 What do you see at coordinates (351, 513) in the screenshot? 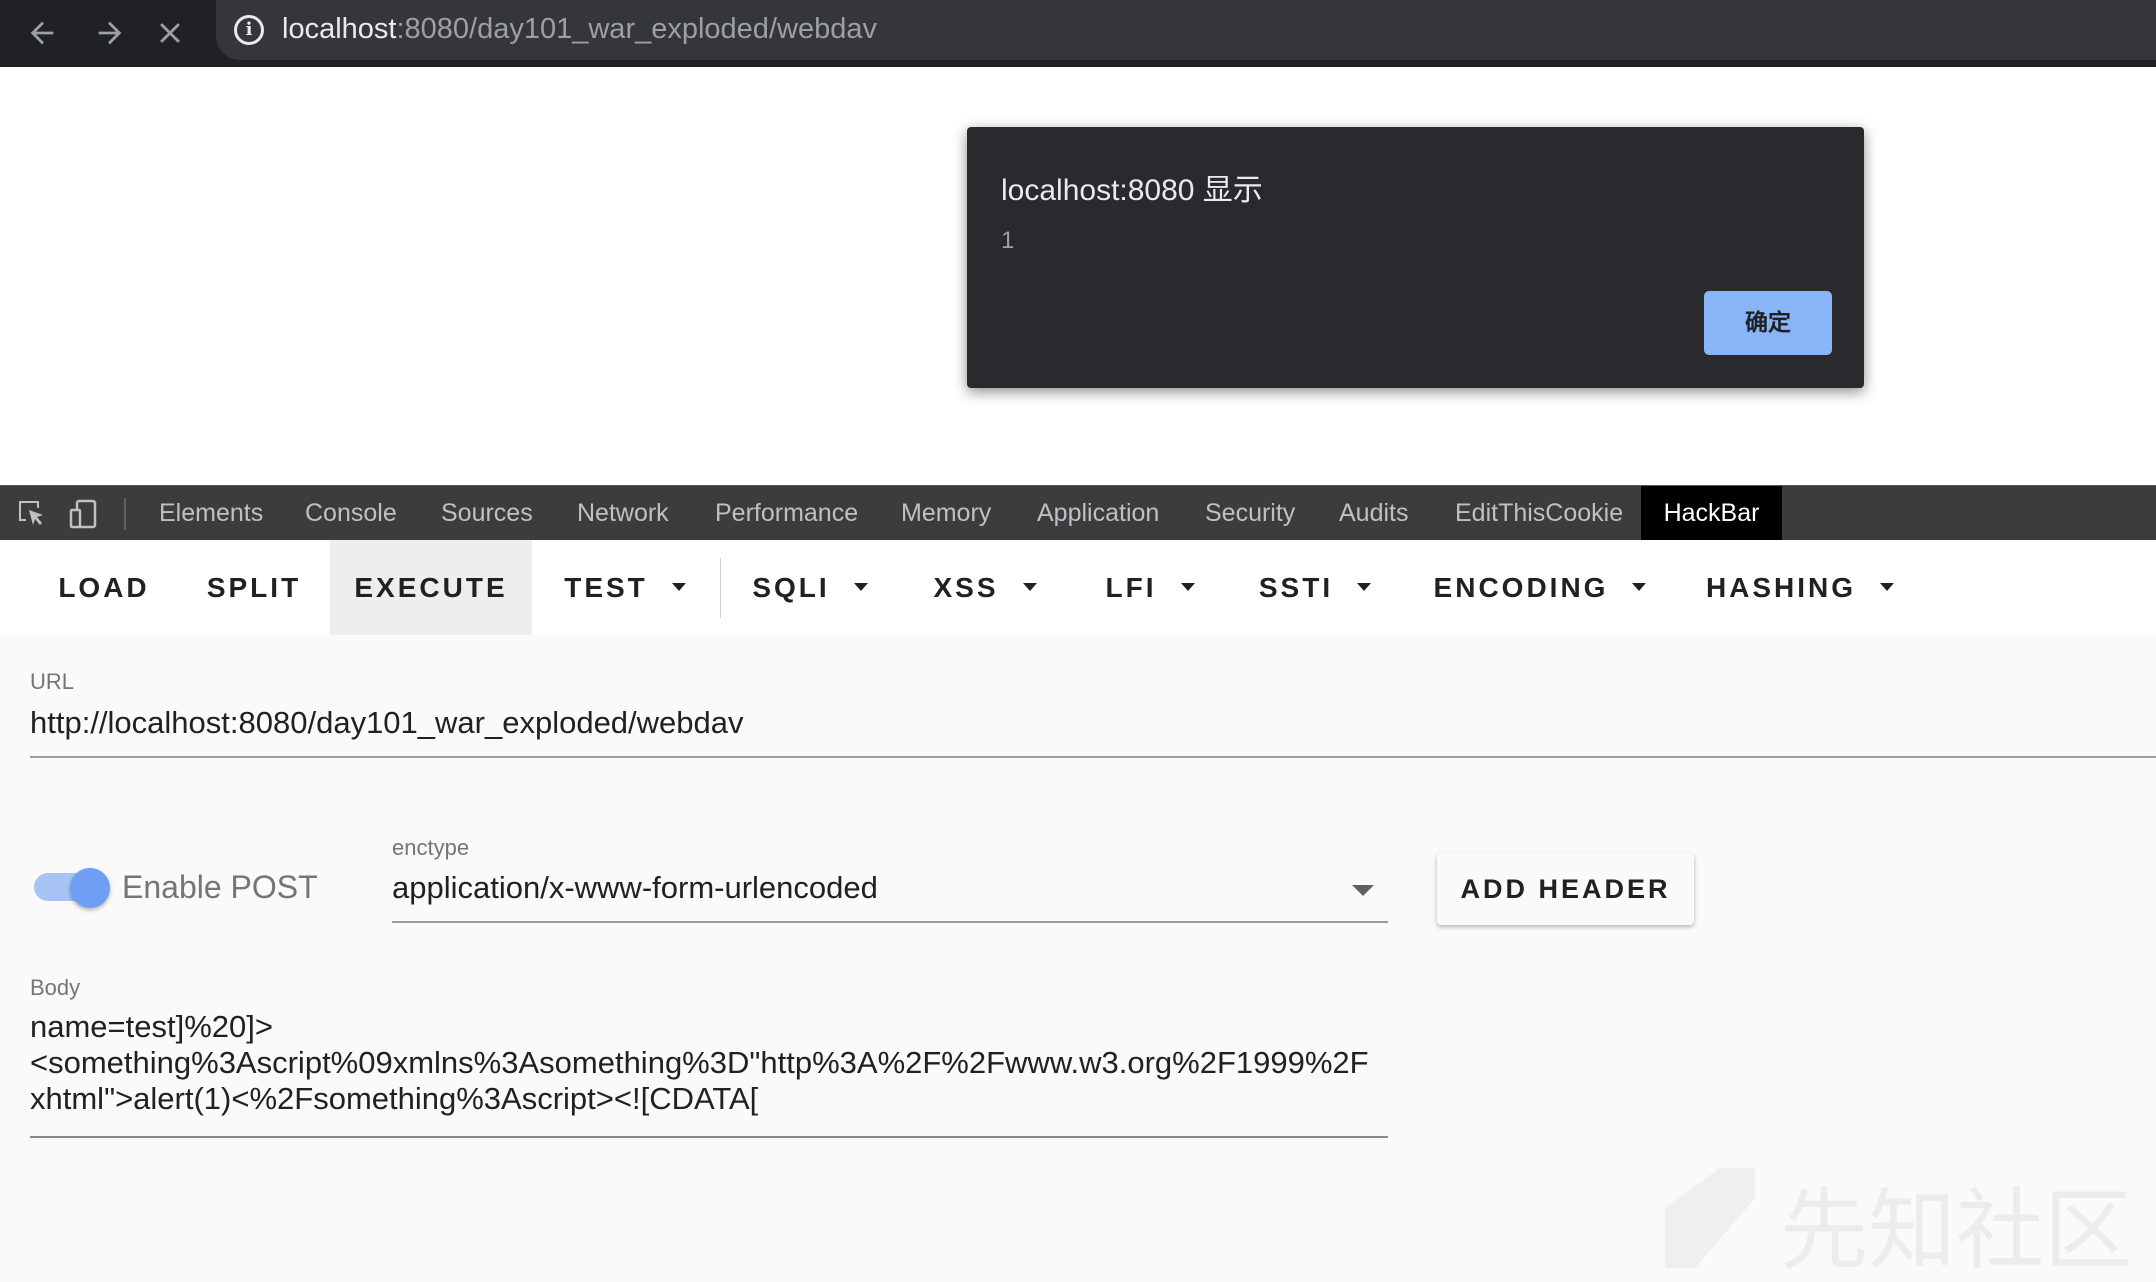
I see `tab-console: Console` at bounding box center [351, 513].